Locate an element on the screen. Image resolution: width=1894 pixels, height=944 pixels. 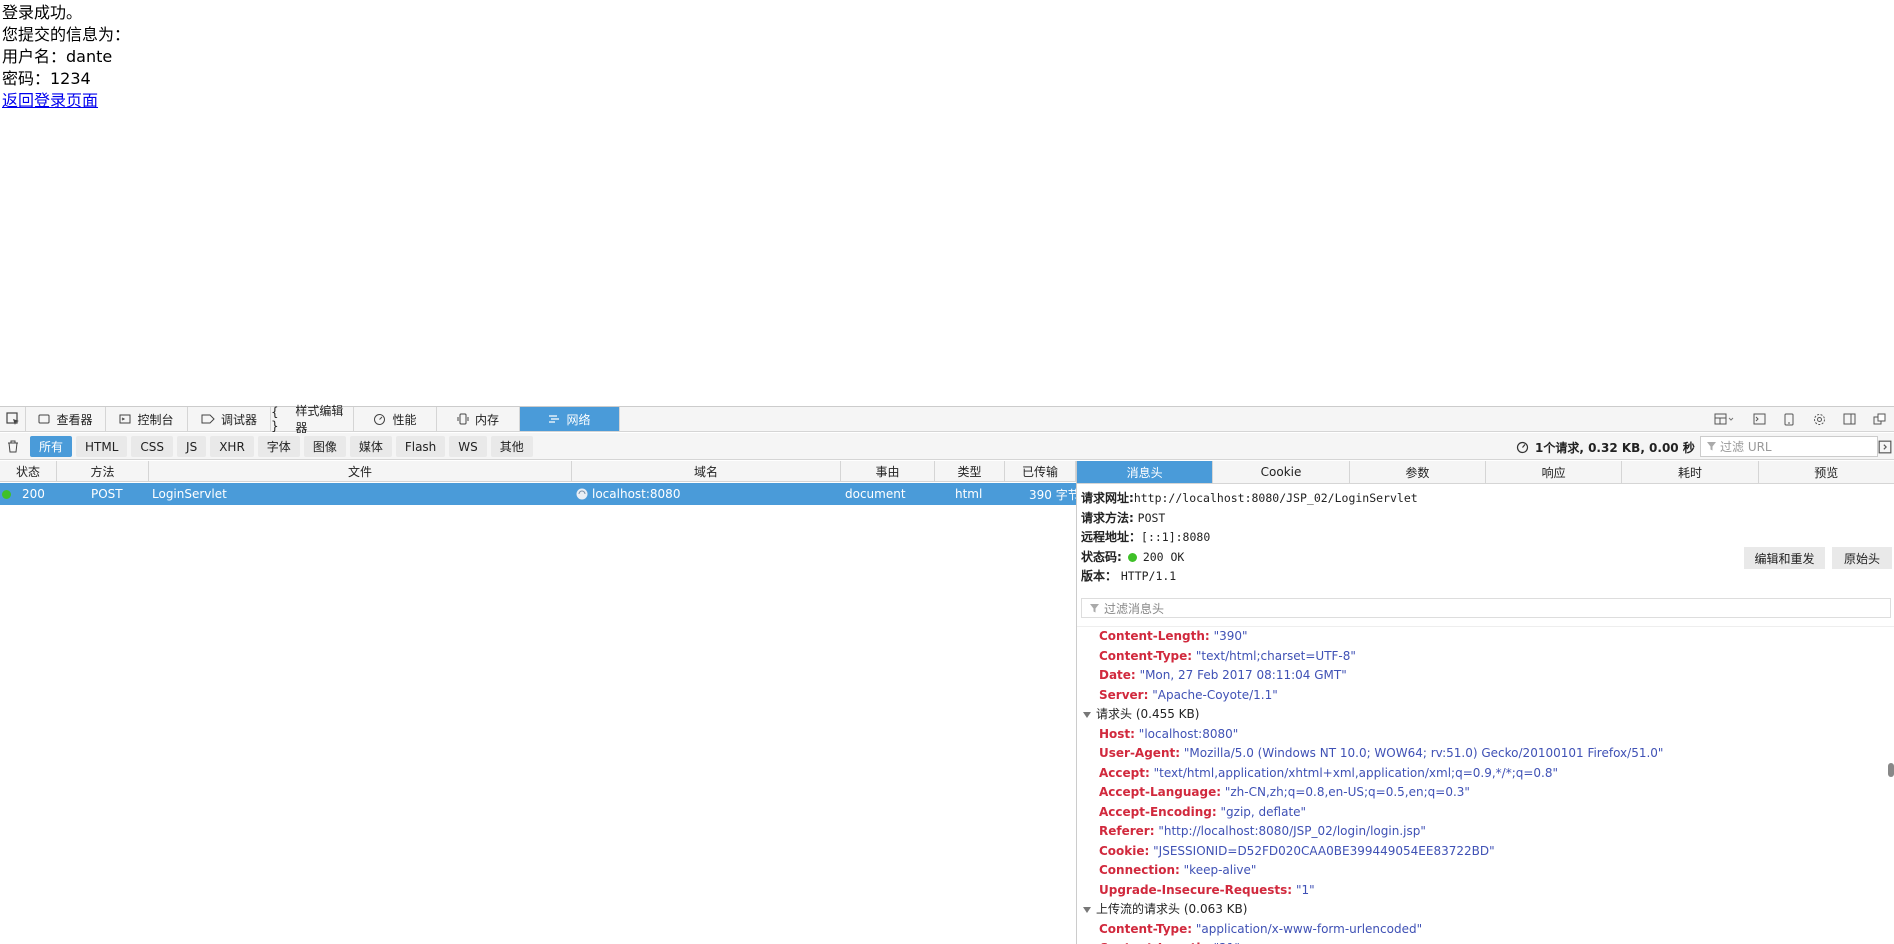
col-type: 类型 is located at coordinates (970, 471).